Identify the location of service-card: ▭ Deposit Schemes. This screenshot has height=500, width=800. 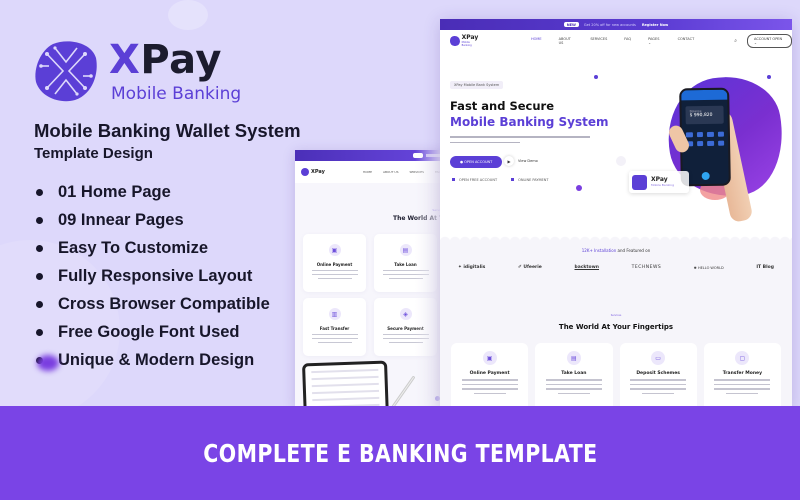
(658, 376).